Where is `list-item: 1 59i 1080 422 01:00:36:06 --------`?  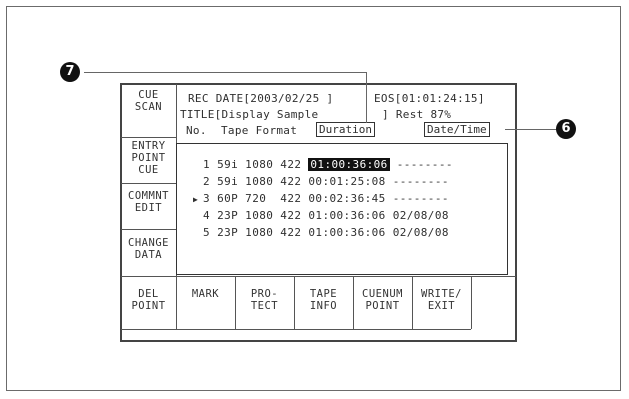 list-item: 1 59i 1080 422 01:00:36:06 -------- is located at coordinates (323, 164).